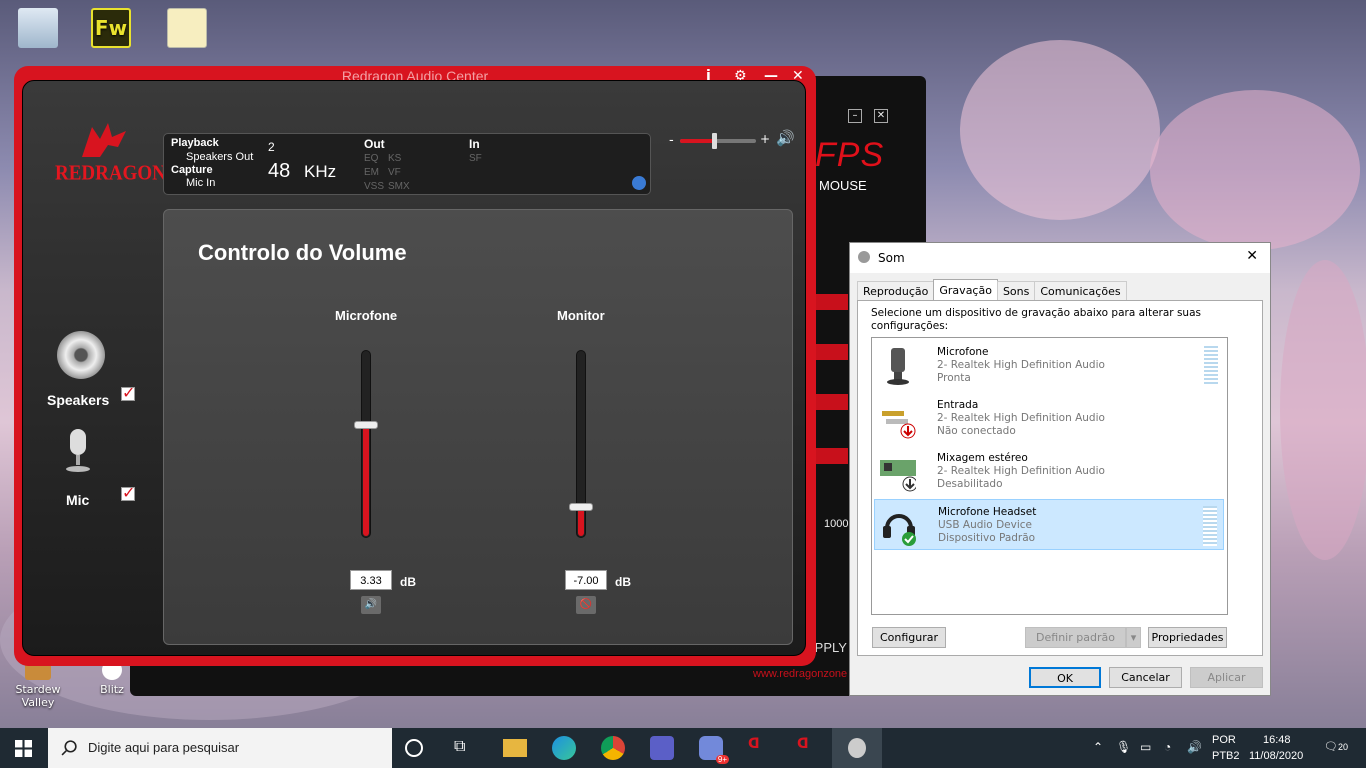  What do you see at coordinates (371, 172) in the screenshot?
I see `out-option: EM` at bounding box center [371, 172].